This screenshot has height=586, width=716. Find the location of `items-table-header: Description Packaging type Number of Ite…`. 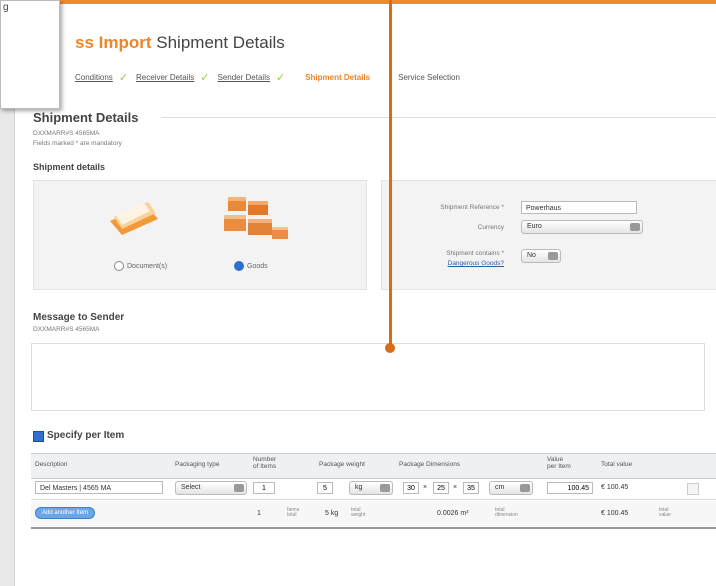

items-table-header: Description Packaging type Number of Ite… is located at coordinates (373, 466).